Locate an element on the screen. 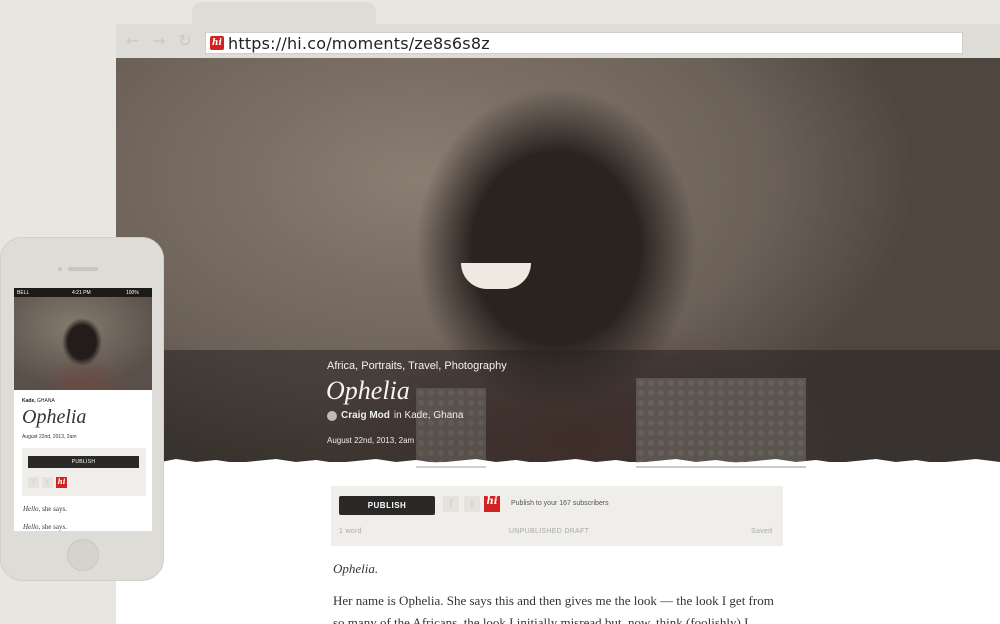 This screenshot has width=1000, height=624. draft-status: UNPUBLISHED DRAFT is located at coordinates (549, 531).